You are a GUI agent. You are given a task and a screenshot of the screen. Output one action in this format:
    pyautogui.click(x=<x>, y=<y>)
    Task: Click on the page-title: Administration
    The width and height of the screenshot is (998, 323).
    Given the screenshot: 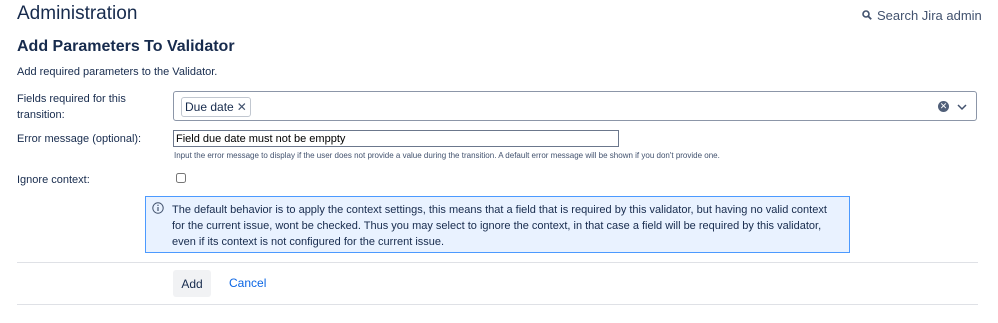 What is the action you would take?
    pyautogui.click(x=77, y=13)
    